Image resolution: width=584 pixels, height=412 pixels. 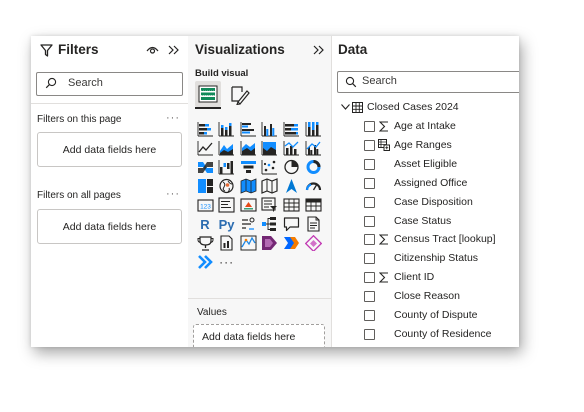 I want to click on stacked-area-chart-icon, so click(x=248, y=148).